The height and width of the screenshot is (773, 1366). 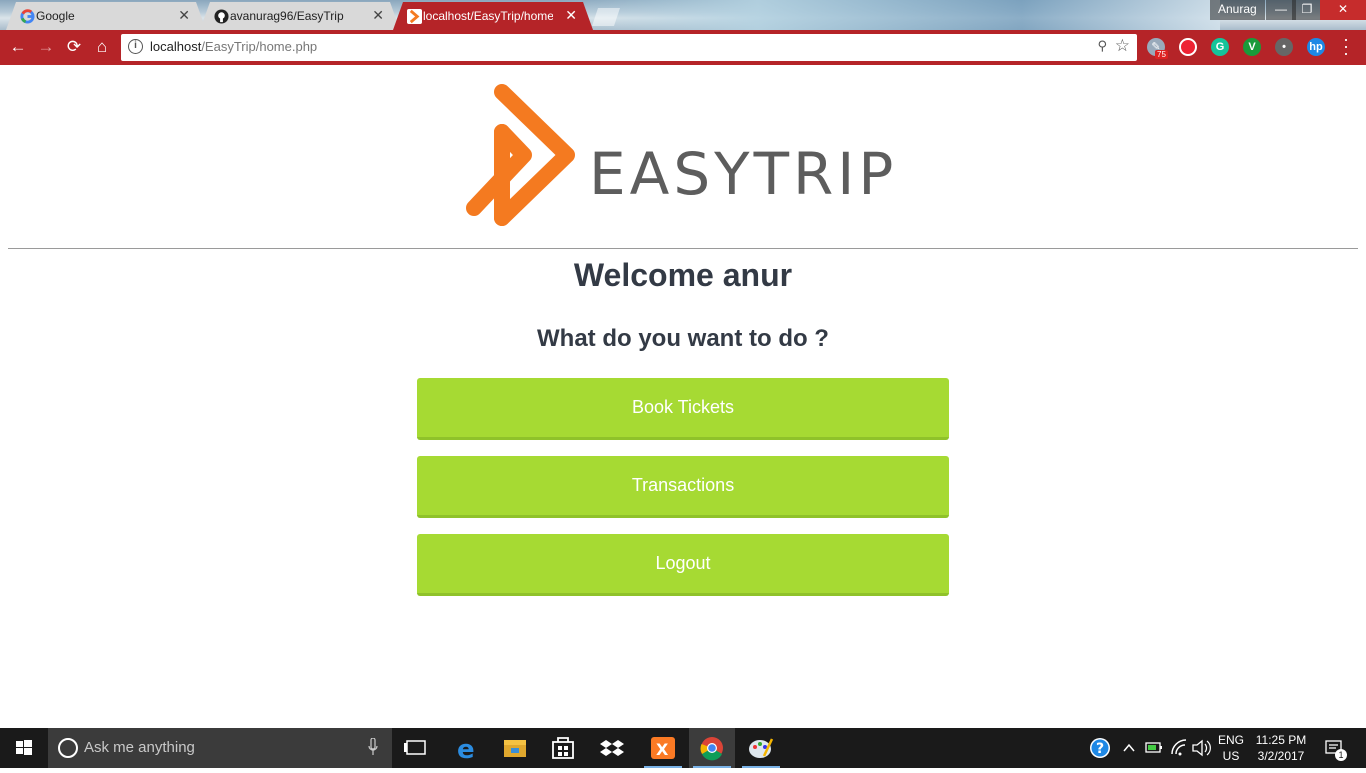 I want to click on easytrip-logo: EASYTRIP, so click(x=687, y=157).